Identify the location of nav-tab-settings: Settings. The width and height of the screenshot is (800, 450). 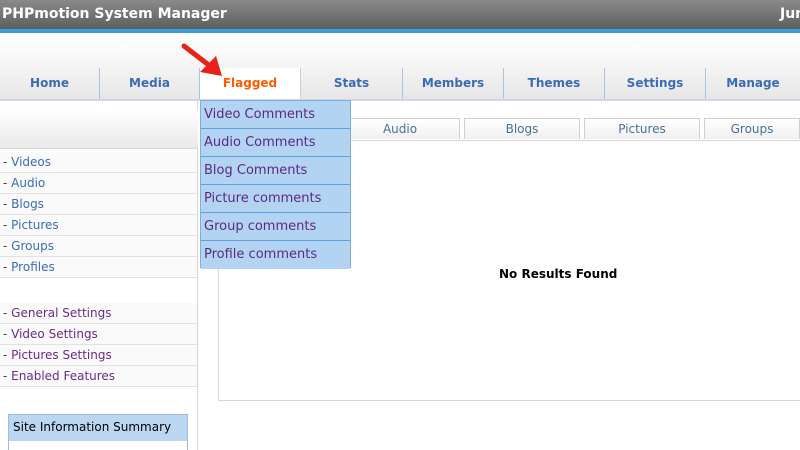
(655, 83).